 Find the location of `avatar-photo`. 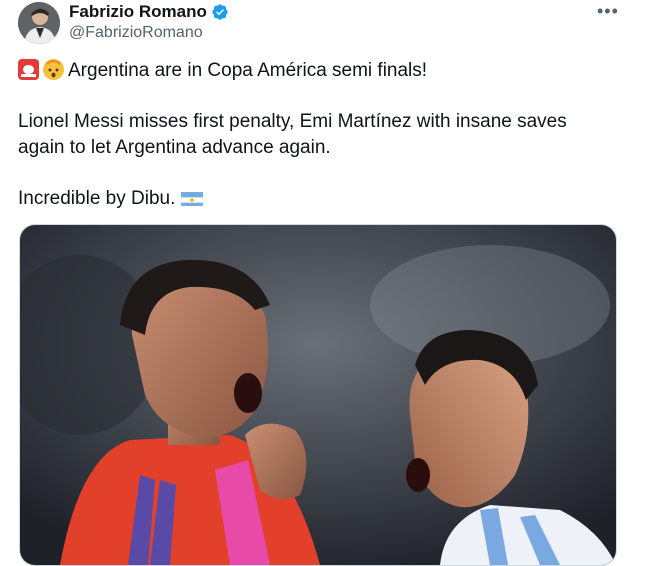

avatar-photo is located at coordinates (39, 23).